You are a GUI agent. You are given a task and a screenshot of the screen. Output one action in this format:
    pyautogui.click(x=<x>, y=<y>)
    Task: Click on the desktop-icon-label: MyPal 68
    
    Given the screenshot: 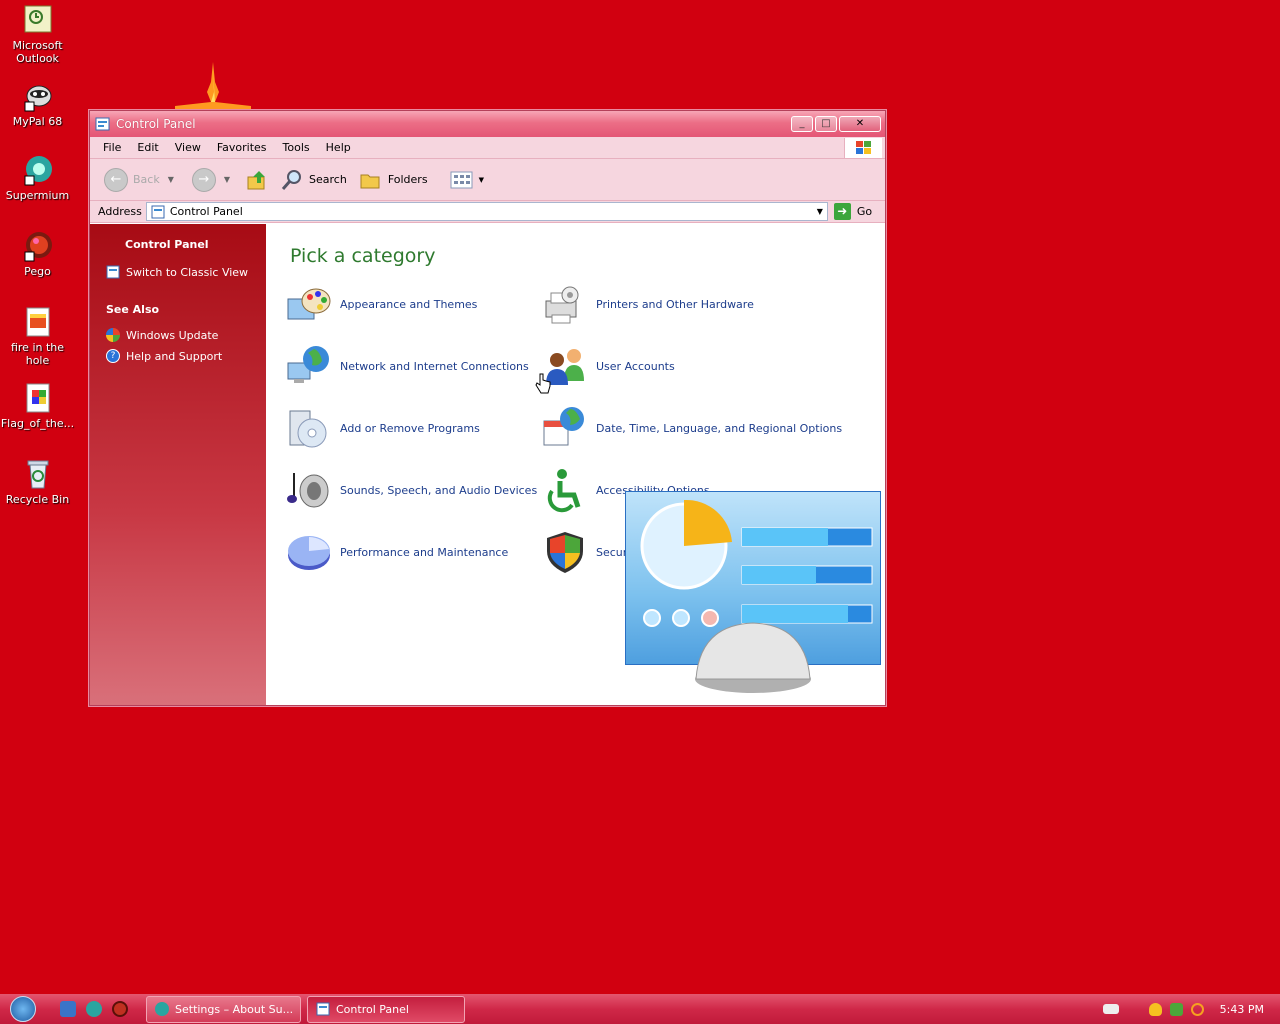 What is the action you would take?
    pyautogui.click(x=37, y=121)
    